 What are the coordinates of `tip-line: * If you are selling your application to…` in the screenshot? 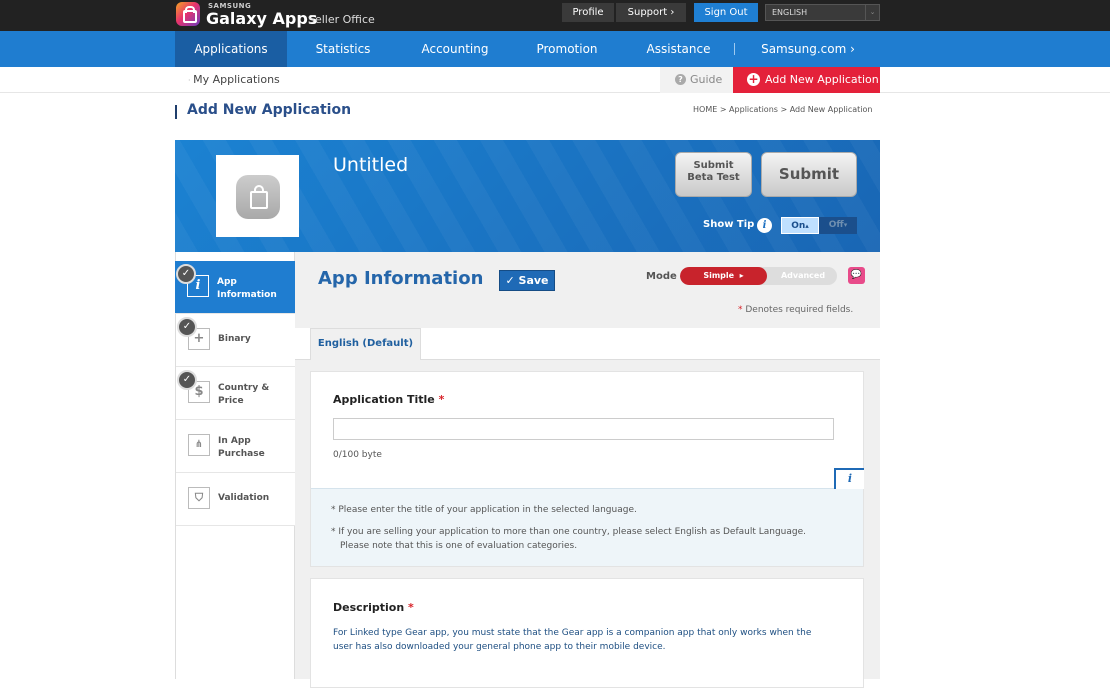 It's located at (569, 532).